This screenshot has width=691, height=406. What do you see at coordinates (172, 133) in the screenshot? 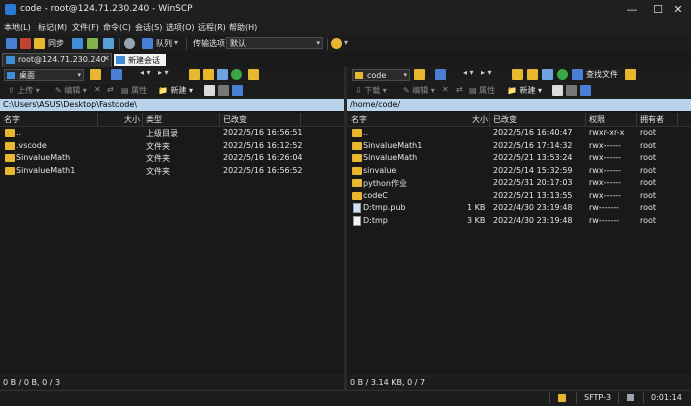
I see `table-row: .. 上级目录 2022/5/16 16:56:51` at bounding box center [172, 133].